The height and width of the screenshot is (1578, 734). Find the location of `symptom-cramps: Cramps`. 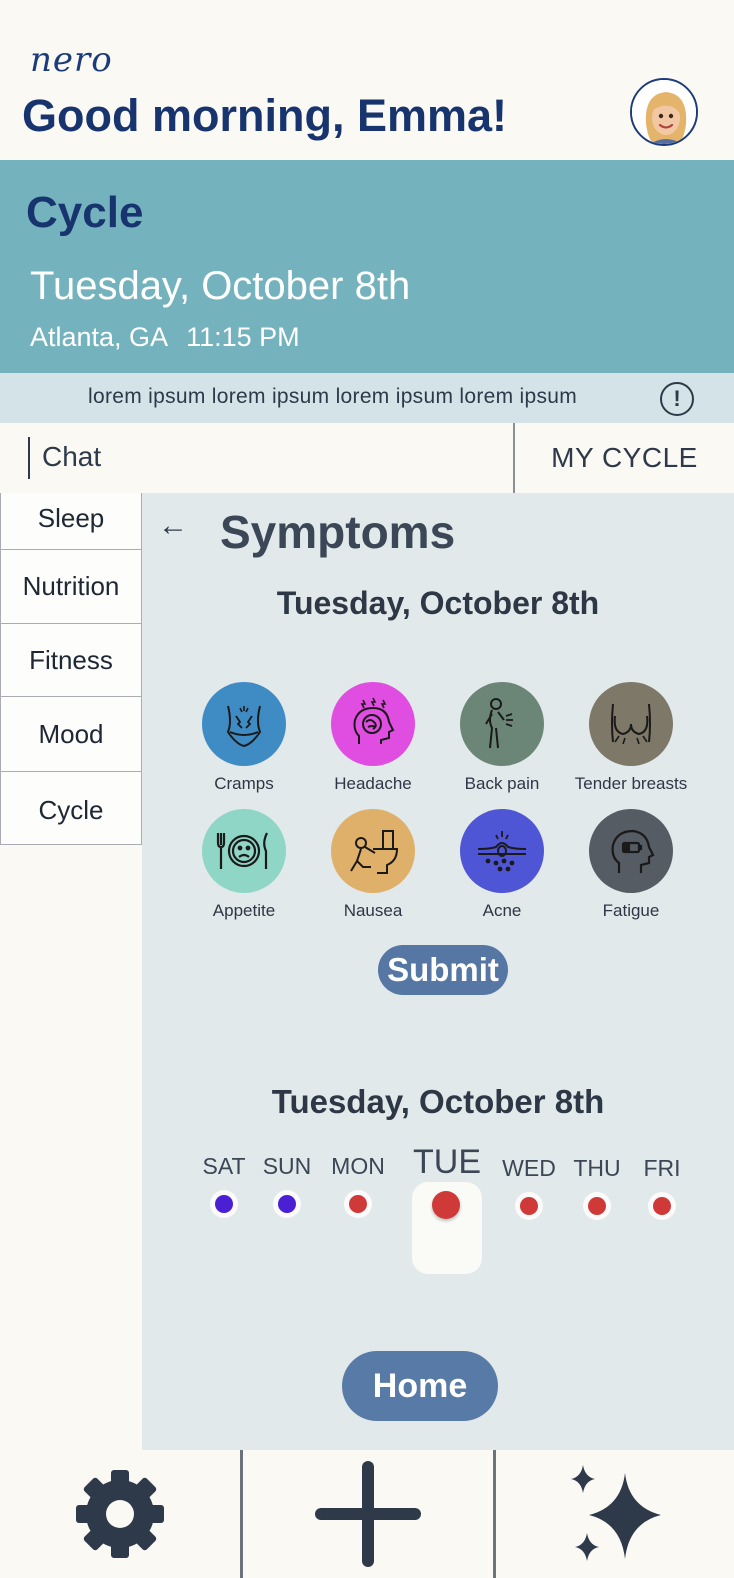

symptom-cramps: Cramps is located at coordinates (244, 738).